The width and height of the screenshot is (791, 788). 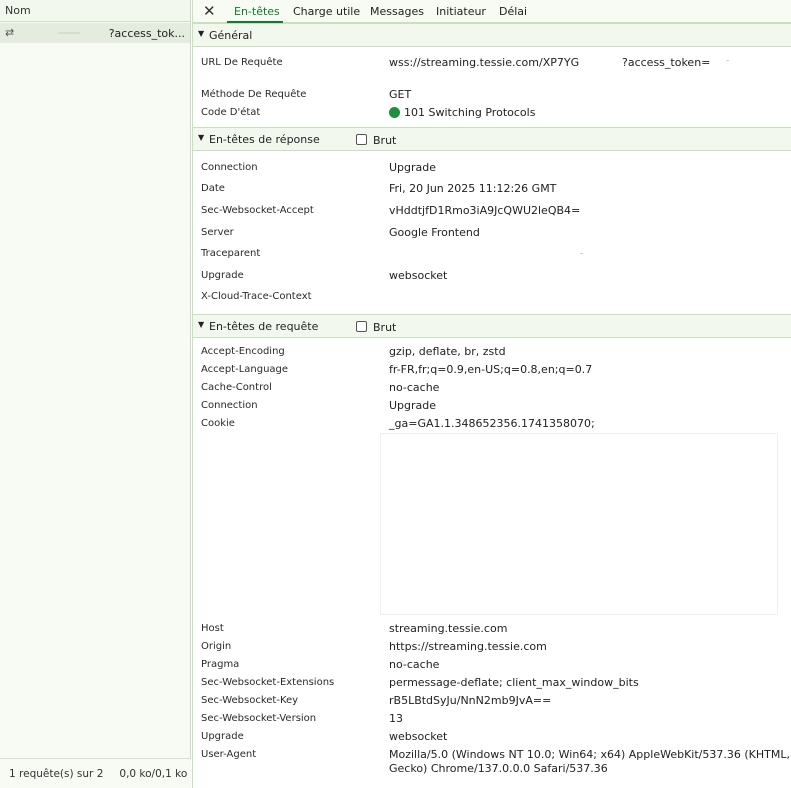 What do you see at coordinates (485, 210) in the screenshot?
I see `value-sec-websocket-accept: vHddtjfD1Rmo3iA9JcQWU2leQB4=` at bounding box center [485, 210].